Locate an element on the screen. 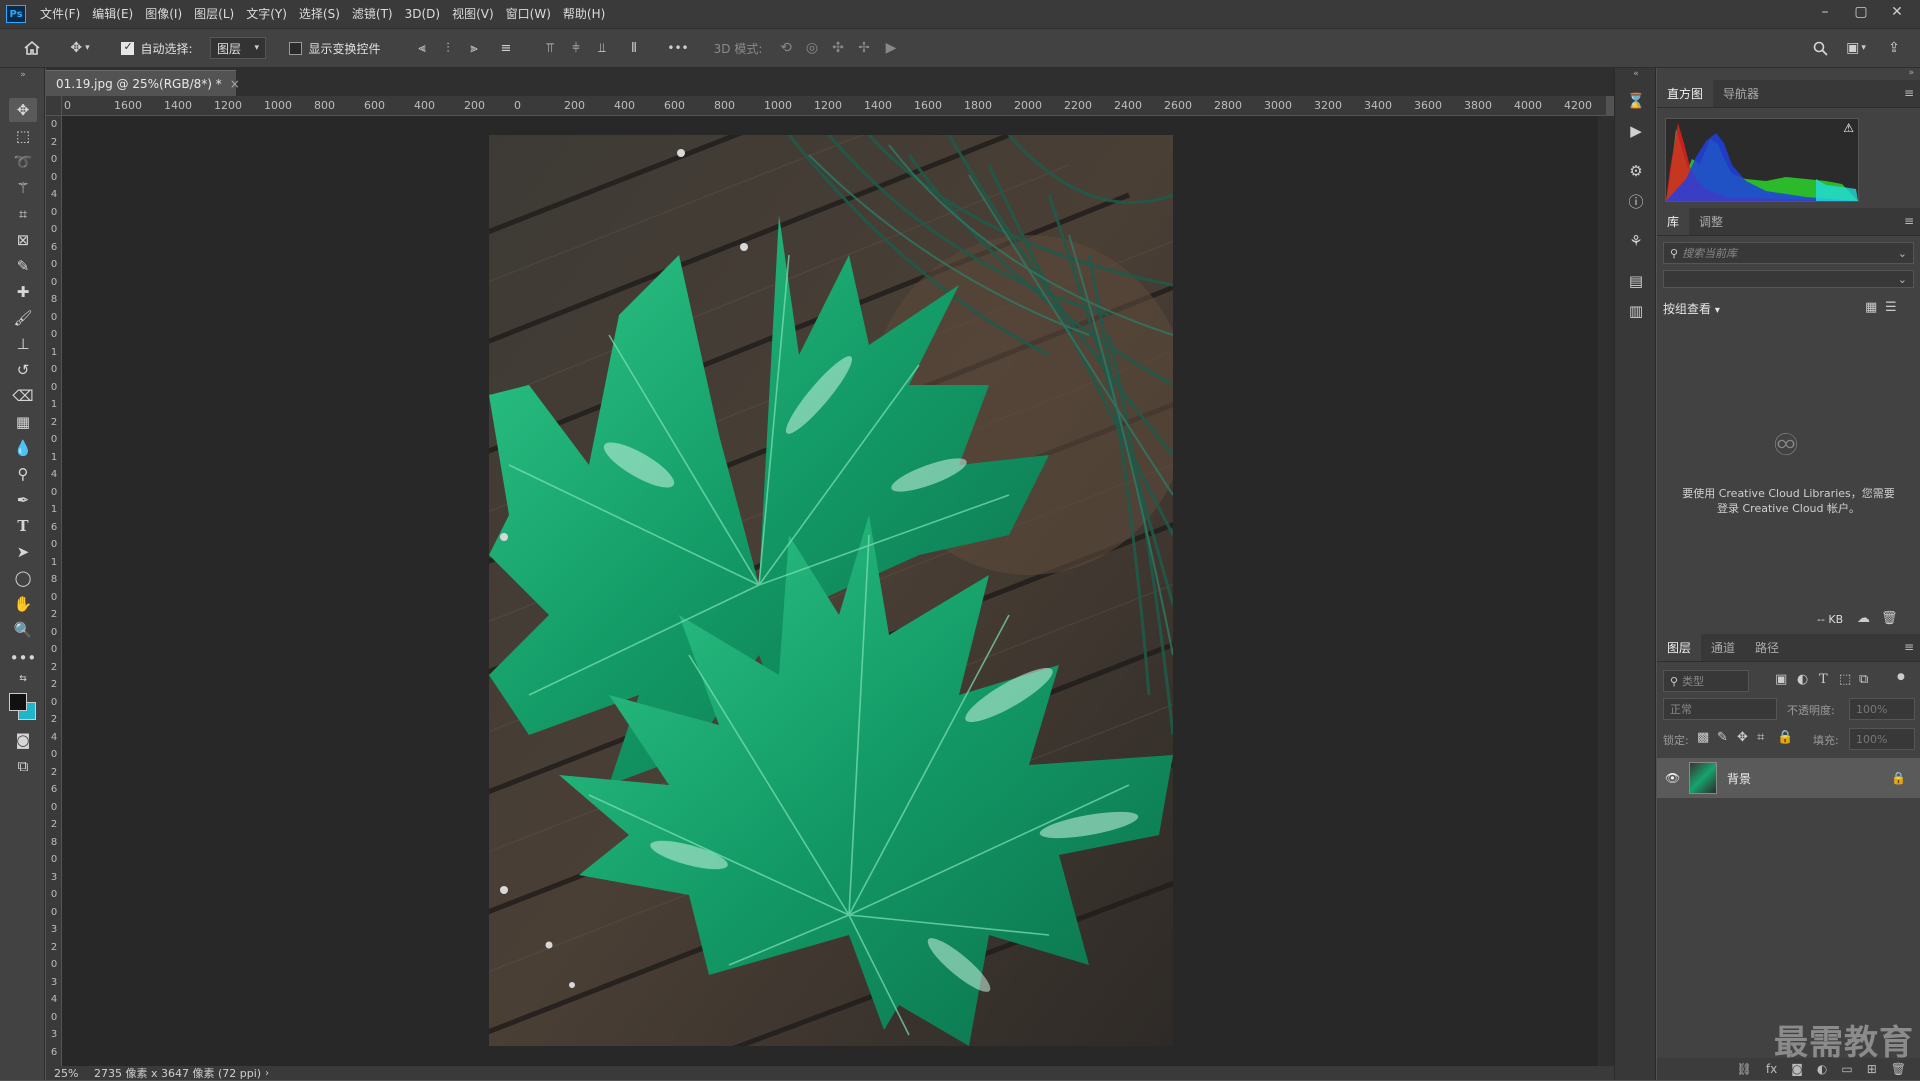 The height and width of the screenshot is (1081, 1920). filter-pixel-icon: ▣ is located at coordinates (1781, 679).